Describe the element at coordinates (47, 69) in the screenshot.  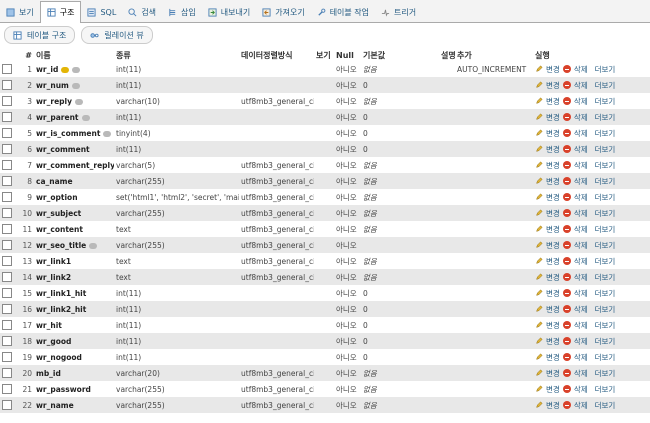
I see `column-name: wr_id` at that location.